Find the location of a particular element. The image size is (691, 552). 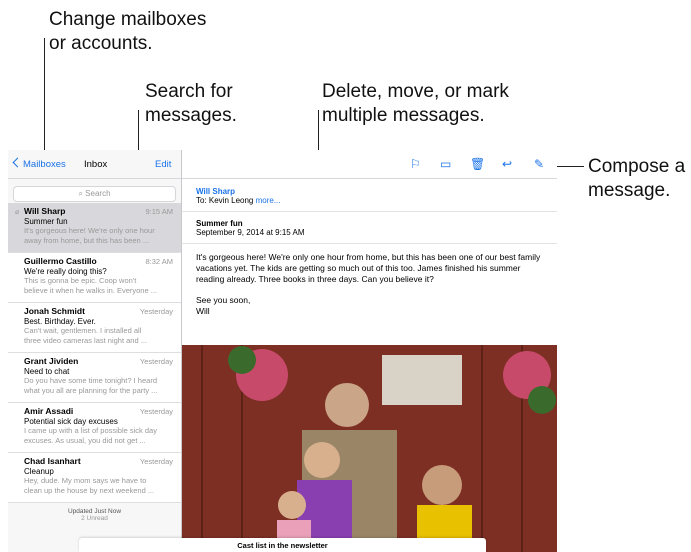

message-time: 8:32 AM is located at coordinates (159, 261).